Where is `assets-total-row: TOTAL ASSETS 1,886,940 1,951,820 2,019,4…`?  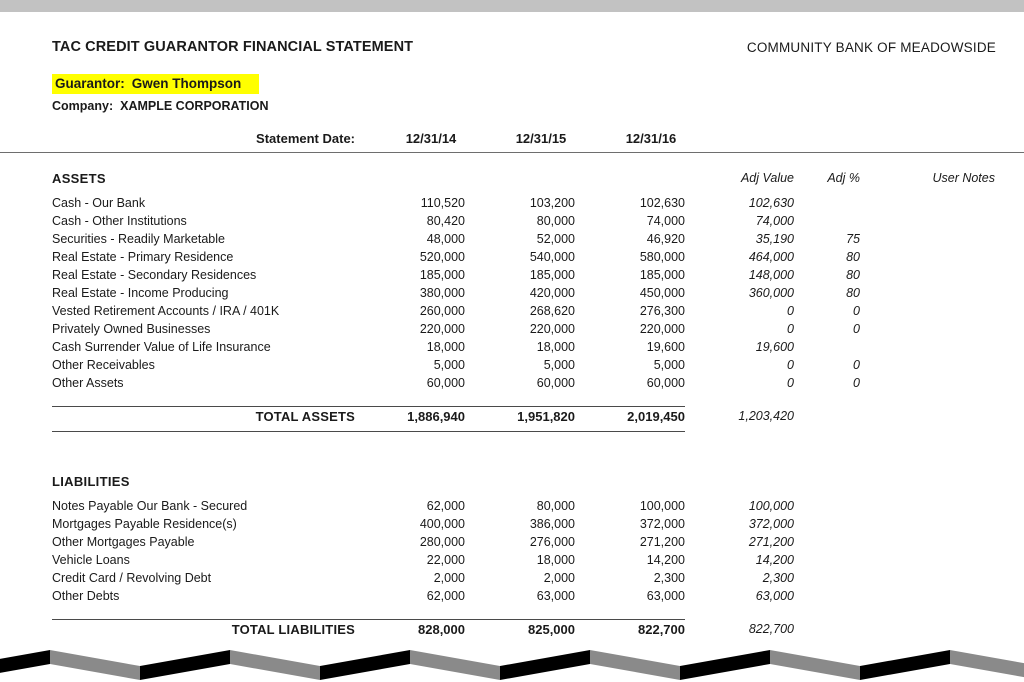 assets-total-row: TOTAL ASSETS 1,886,940 1,951,820 2,019,4… is located at coordinates (512, 418).